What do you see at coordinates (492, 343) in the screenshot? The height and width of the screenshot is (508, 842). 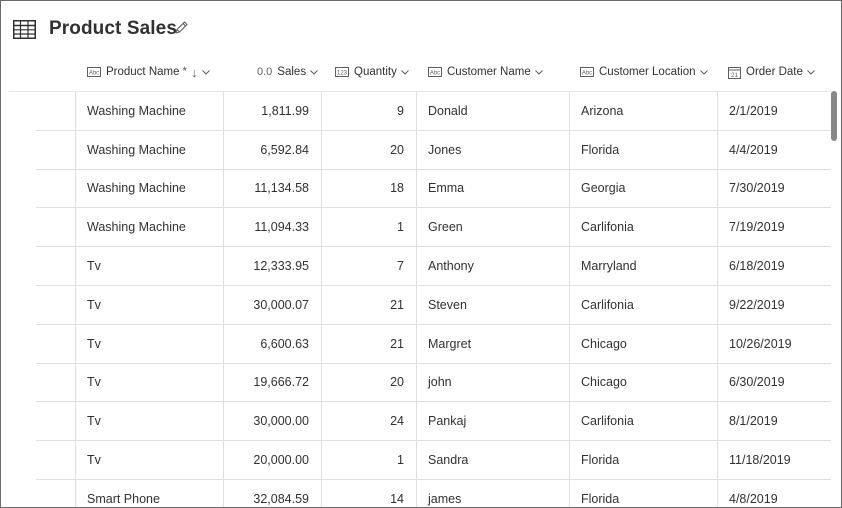 I see `cell-customer-name: Margret` at bounding box center [492, 343].